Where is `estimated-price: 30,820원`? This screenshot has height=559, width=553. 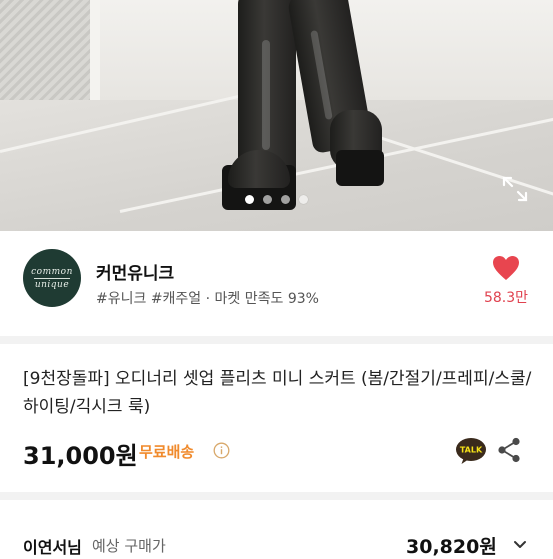 estimated-price: 30,820원 is located at coordinates (451, 547).